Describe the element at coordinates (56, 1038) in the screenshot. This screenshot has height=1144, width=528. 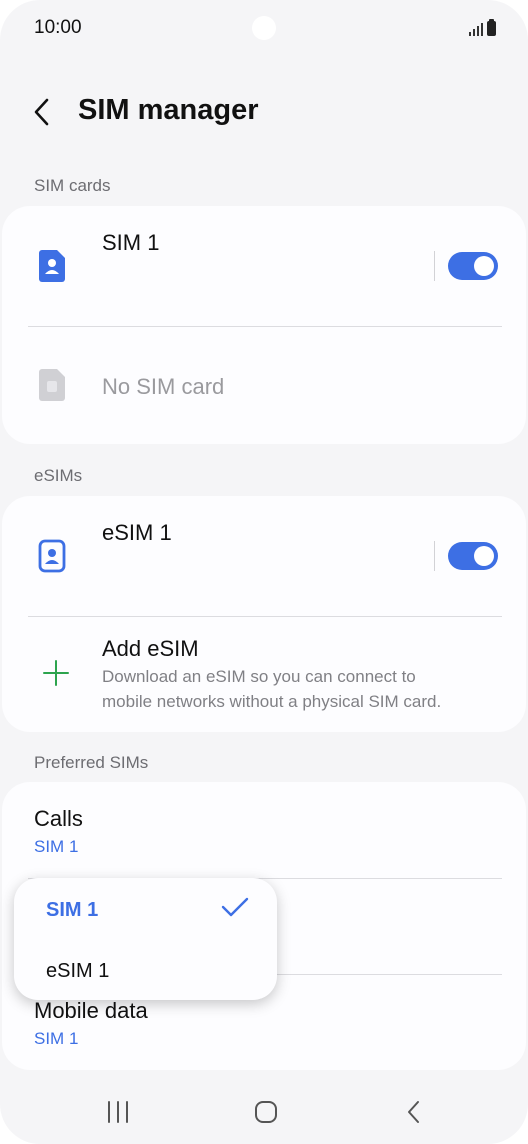
I see `mobile-data-value: SIM 1` at that location.